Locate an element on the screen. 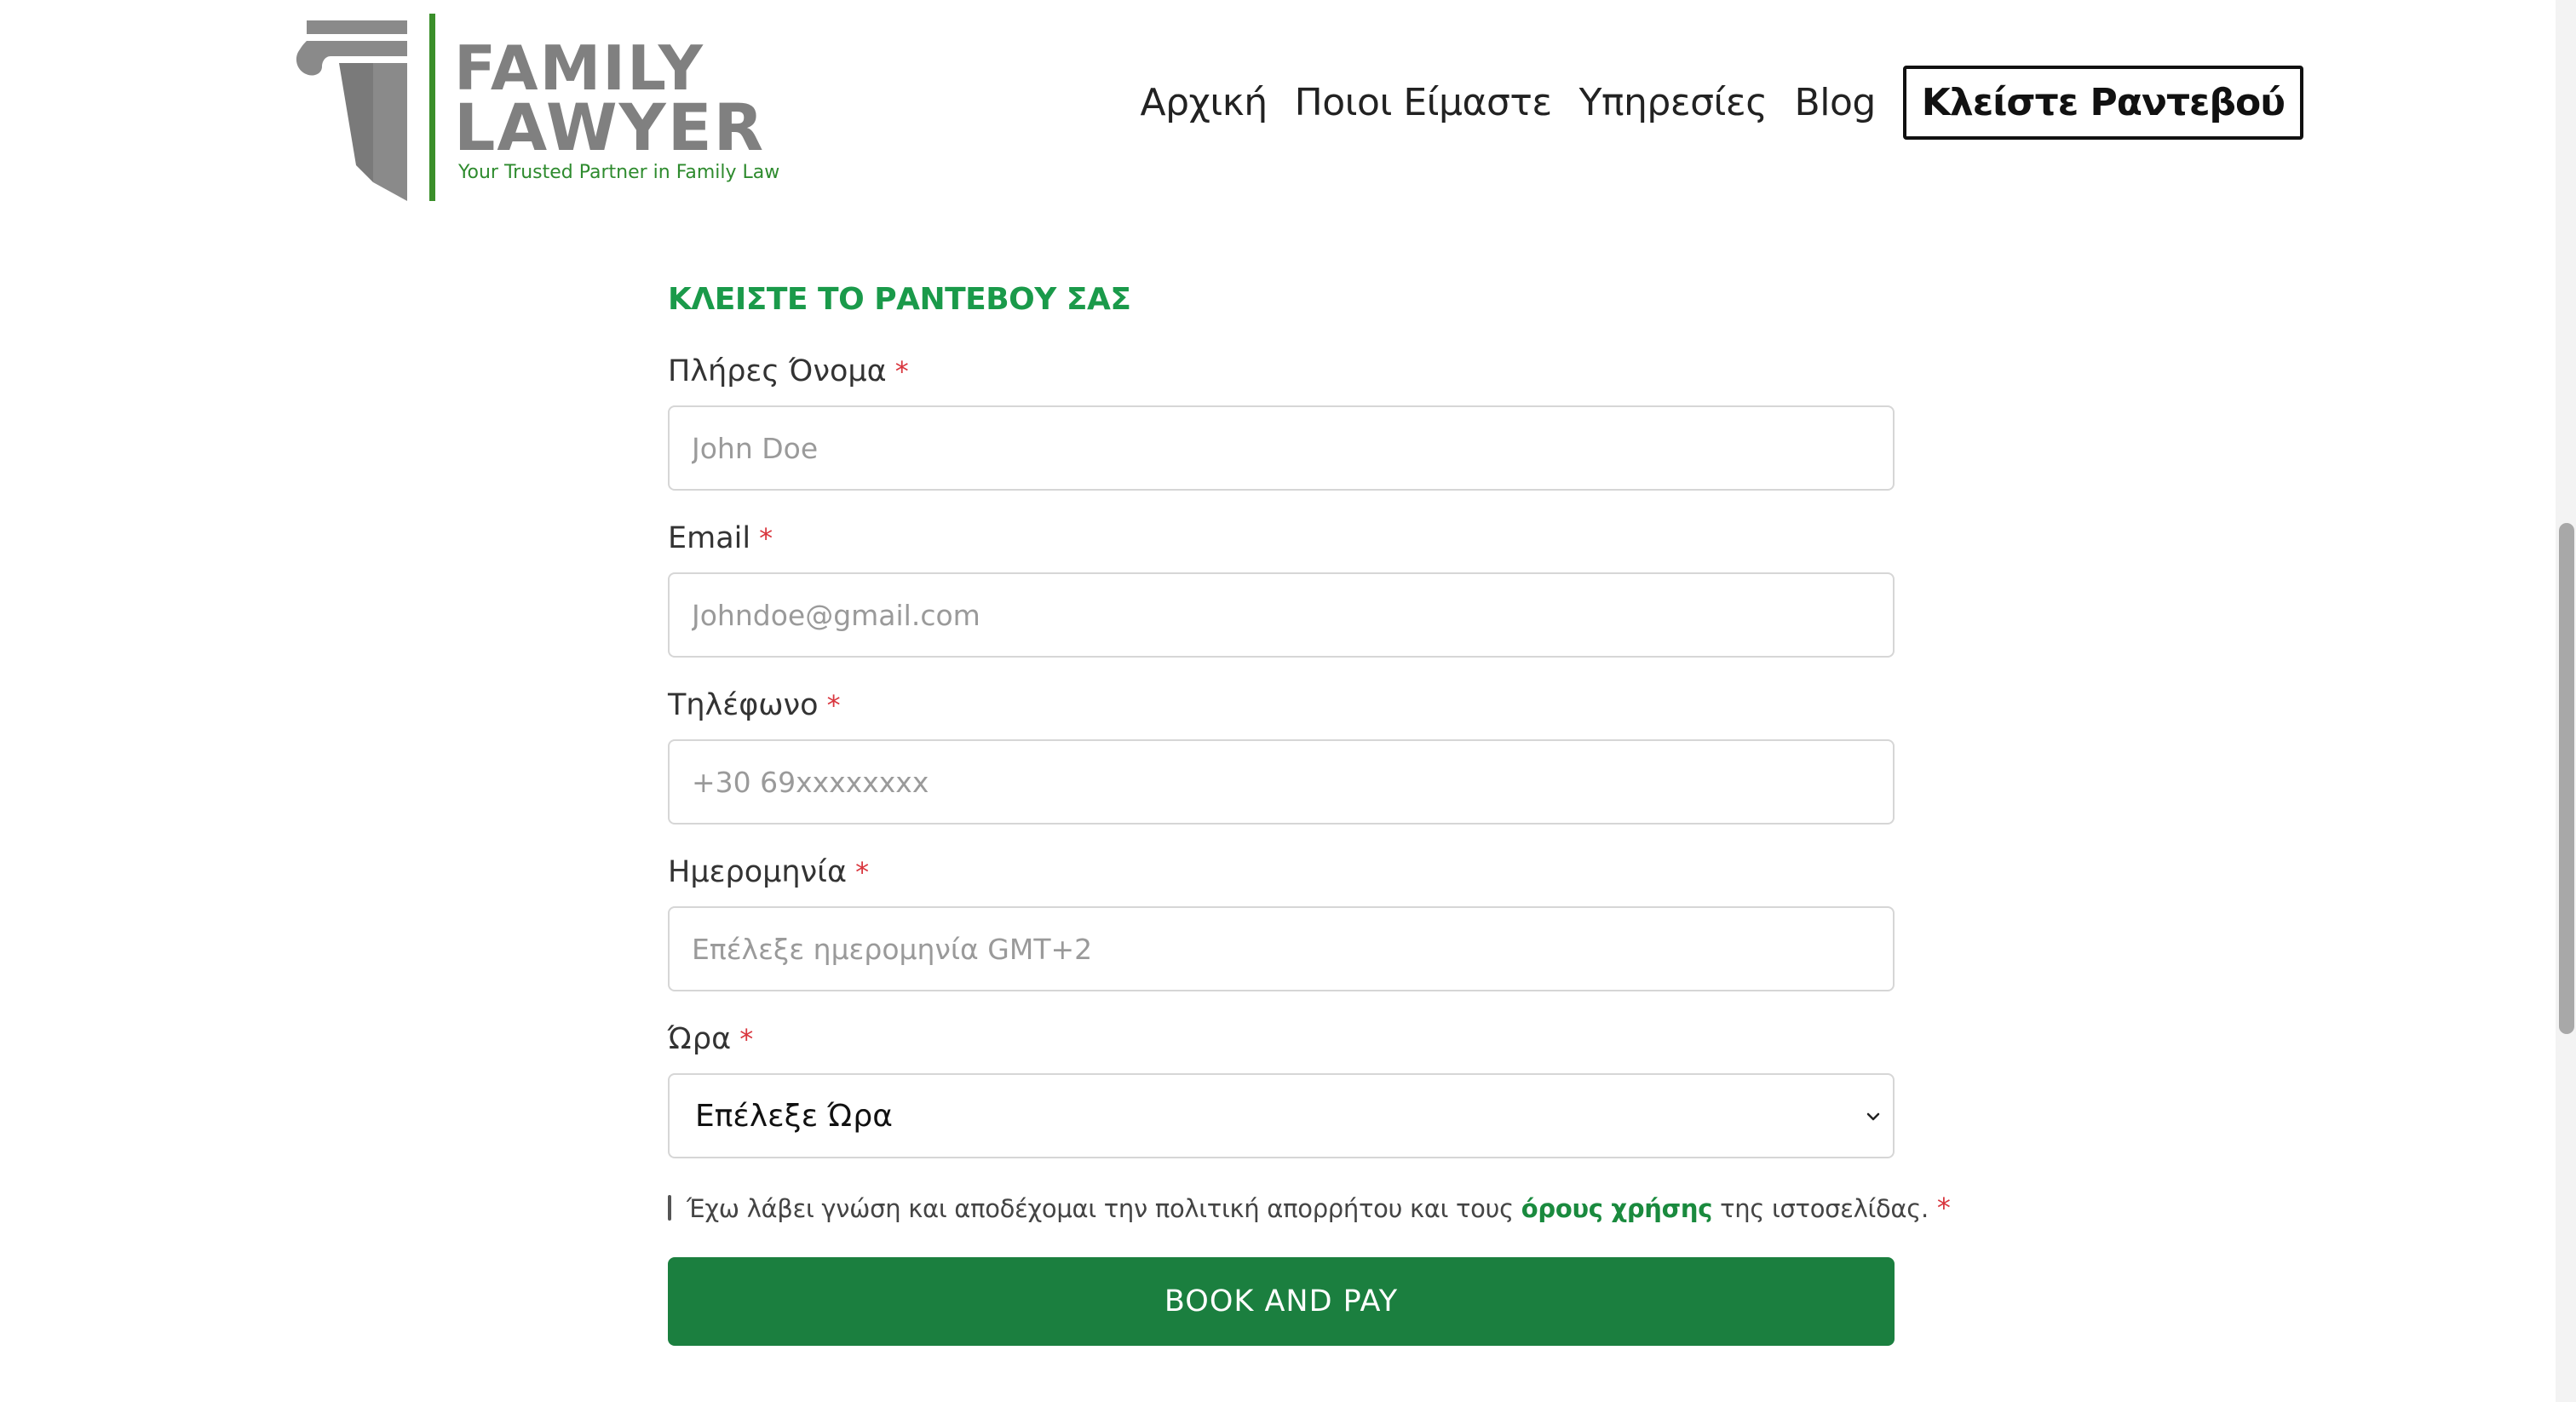  email-label: Email * is located at coordinates (1282, 538).